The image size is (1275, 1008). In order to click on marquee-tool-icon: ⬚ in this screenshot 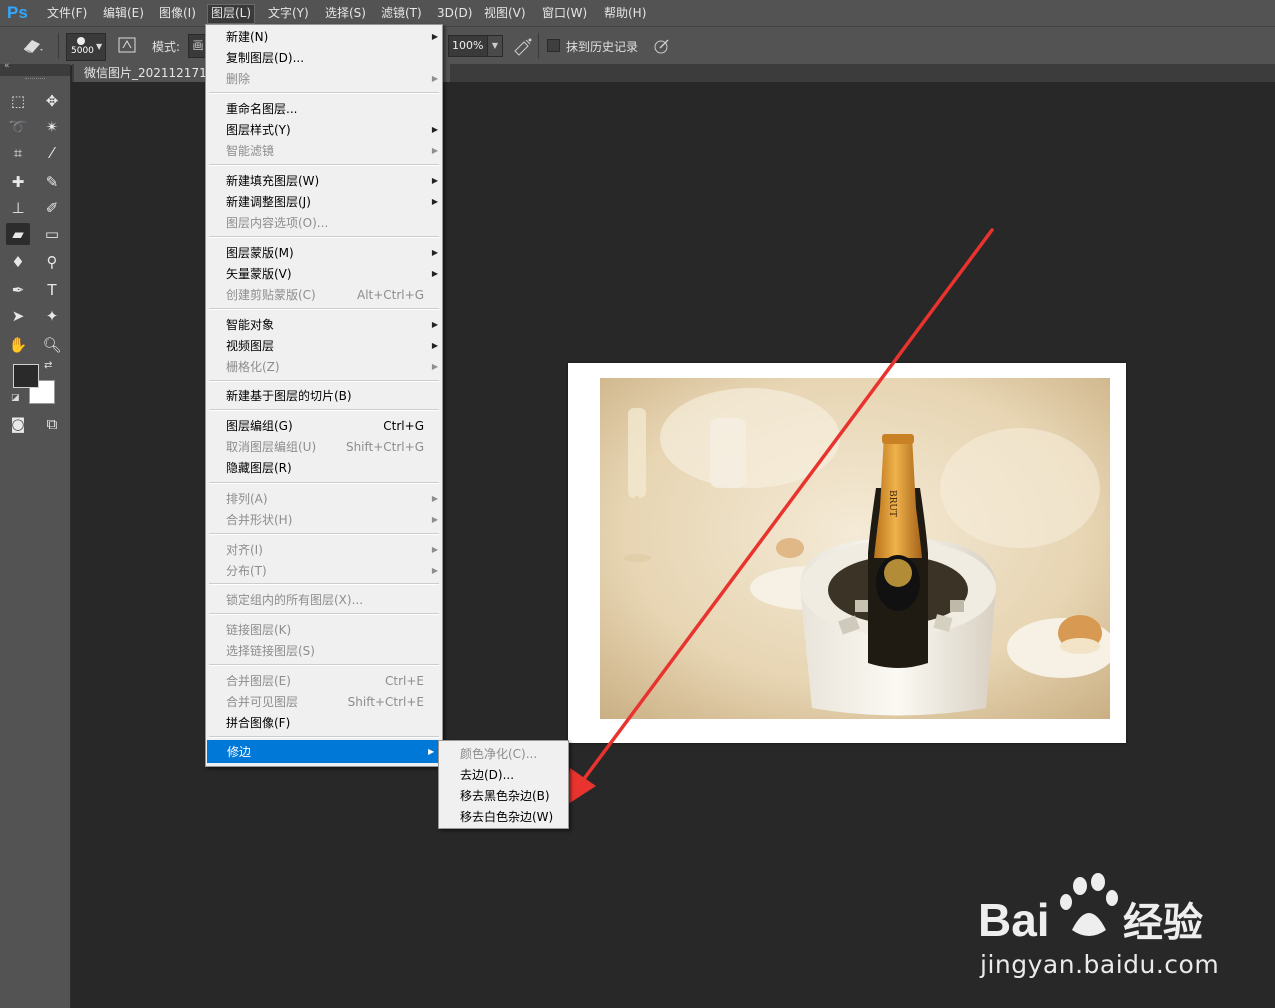, I will do `click(18, 101)`.